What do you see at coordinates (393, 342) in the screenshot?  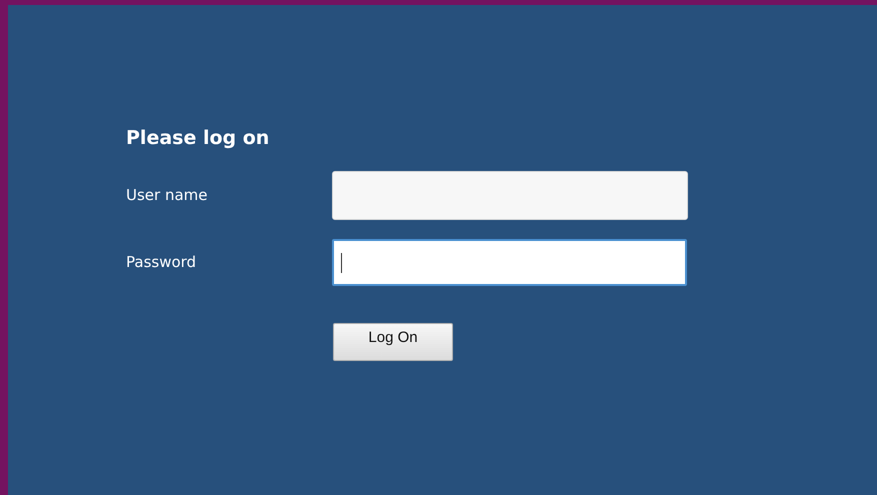 I see `log-on-button: Log On` at bounding box center [393, 342].